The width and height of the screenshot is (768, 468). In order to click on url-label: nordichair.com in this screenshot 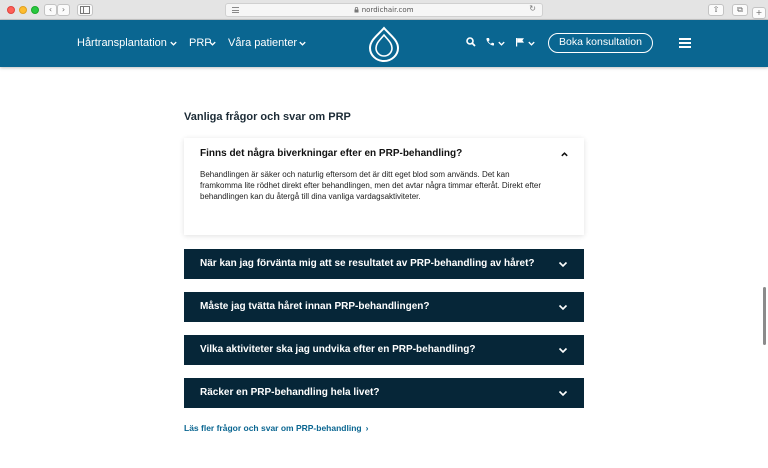, I will do `click(387, 10)`.